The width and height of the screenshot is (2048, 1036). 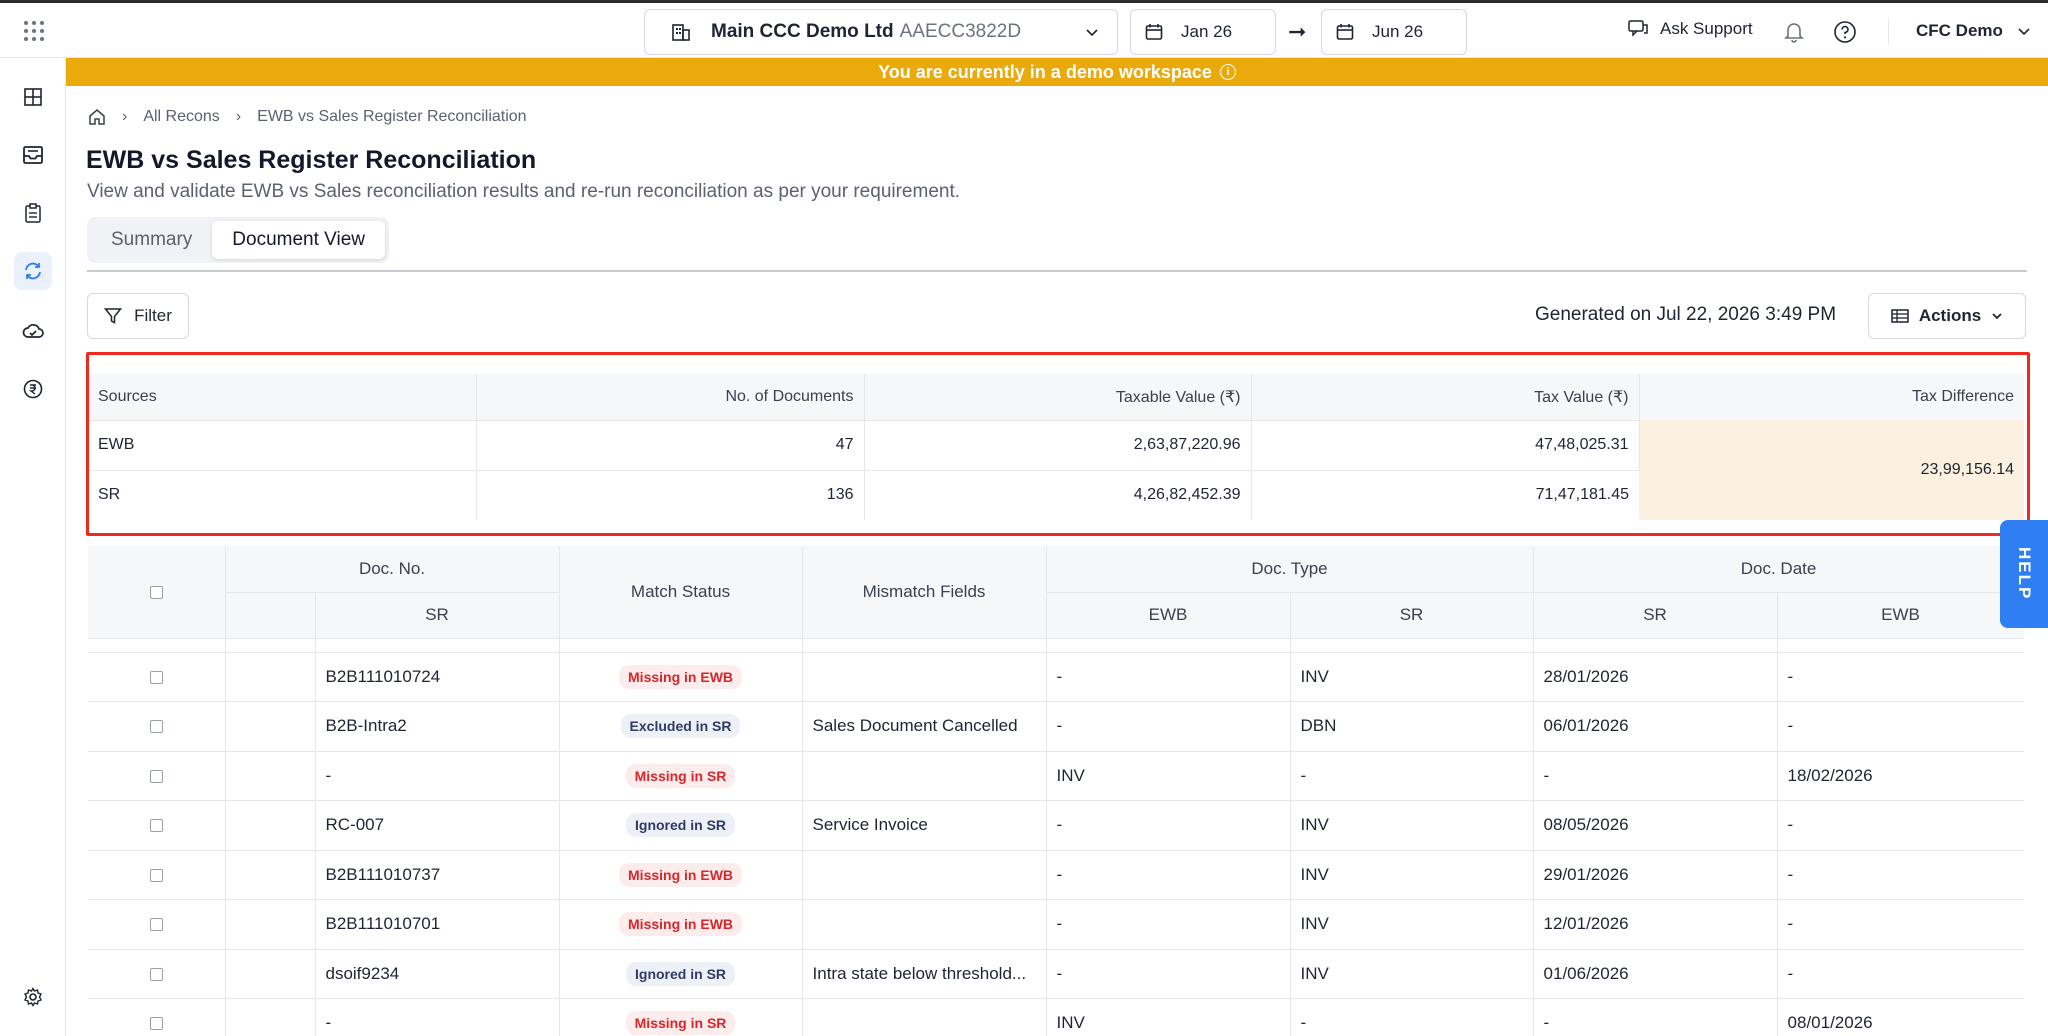 I want to click on breadcrumb-current: EWB vs Sales Register Reconciliation, so click(x=392, y=116).